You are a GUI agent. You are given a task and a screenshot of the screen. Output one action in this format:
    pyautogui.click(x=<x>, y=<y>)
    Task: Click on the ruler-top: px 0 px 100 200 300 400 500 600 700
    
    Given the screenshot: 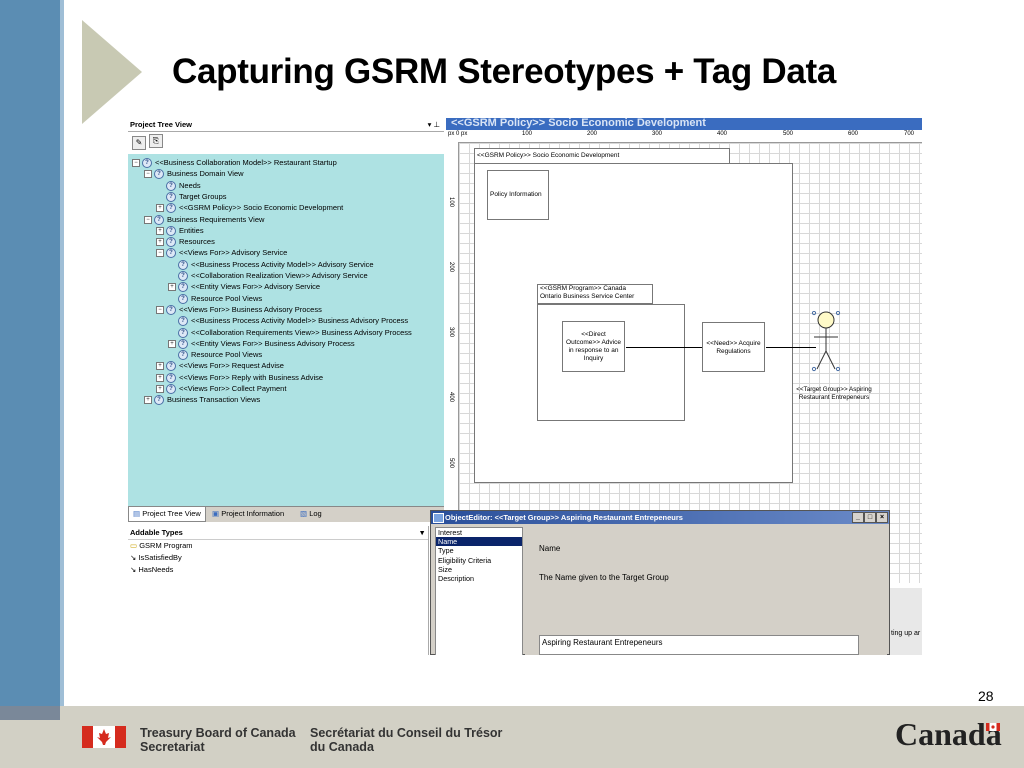 What is the action you would take?
    pyautogui.click(x=684, y=136)
    